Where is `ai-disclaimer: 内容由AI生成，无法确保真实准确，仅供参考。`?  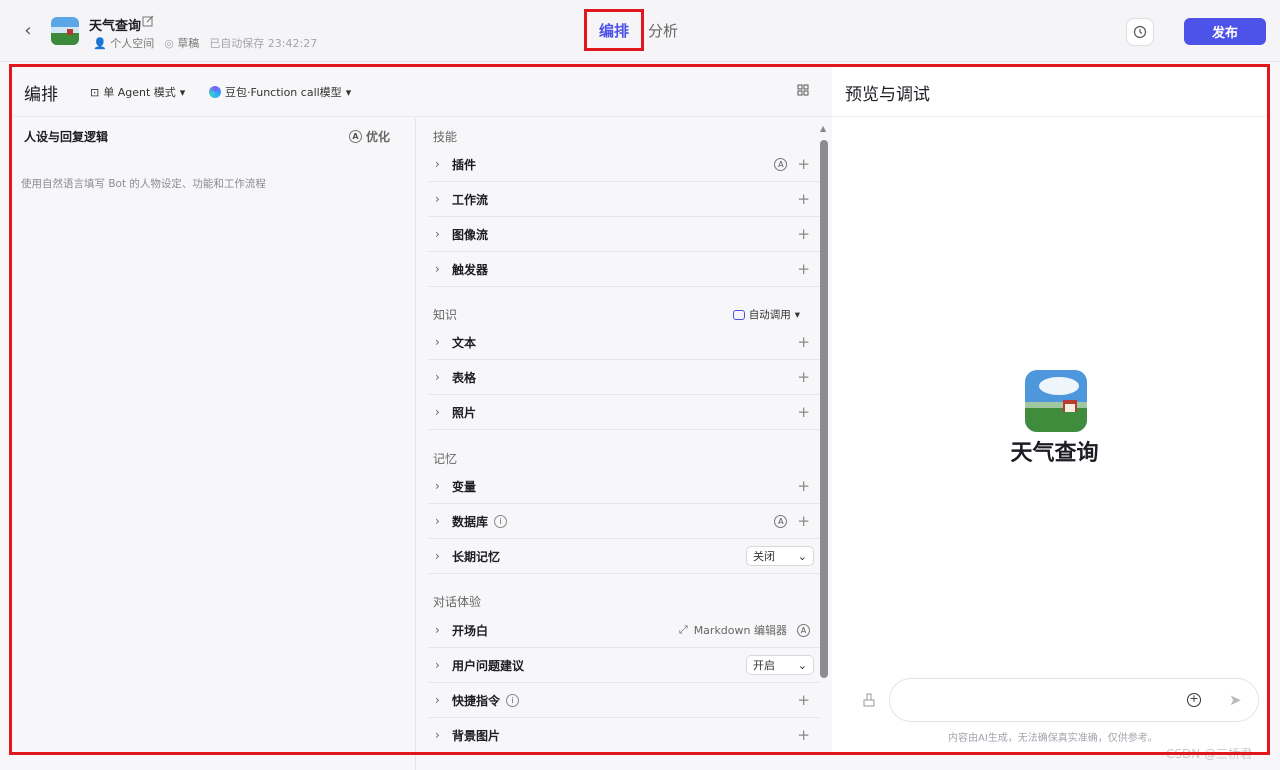 ai-disclaimer: 内容由AI生成，无法确保真实准确，仅供参考。 is located at coordinates (1053, 738).